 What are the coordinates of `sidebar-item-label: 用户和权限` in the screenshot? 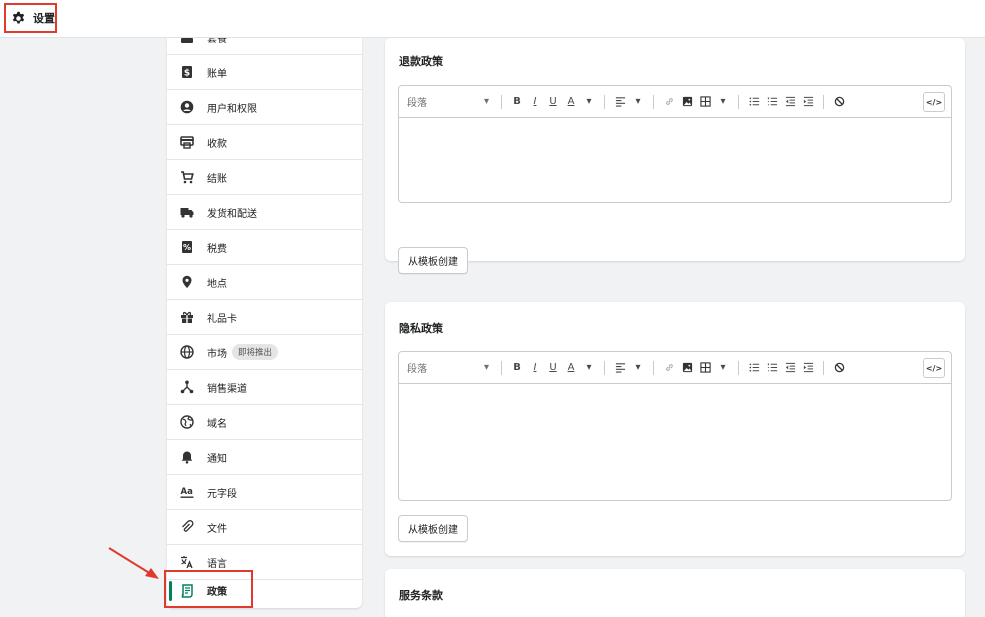 It's located at (232, 109).